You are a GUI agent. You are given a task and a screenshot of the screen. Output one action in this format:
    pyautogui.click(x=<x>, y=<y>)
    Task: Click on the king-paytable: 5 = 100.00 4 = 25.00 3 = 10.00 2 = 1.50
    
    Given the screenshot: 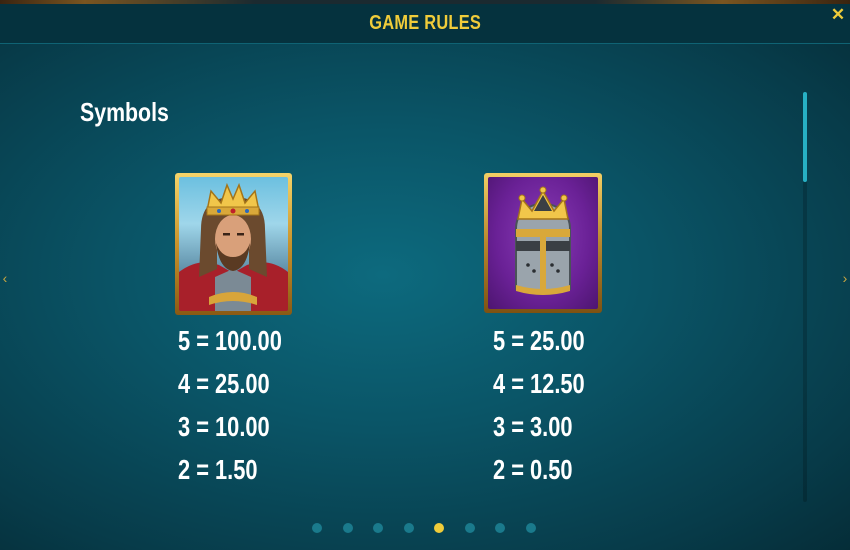 What is the action you would take?
    pyautogui.click(x=230, y=408)
    